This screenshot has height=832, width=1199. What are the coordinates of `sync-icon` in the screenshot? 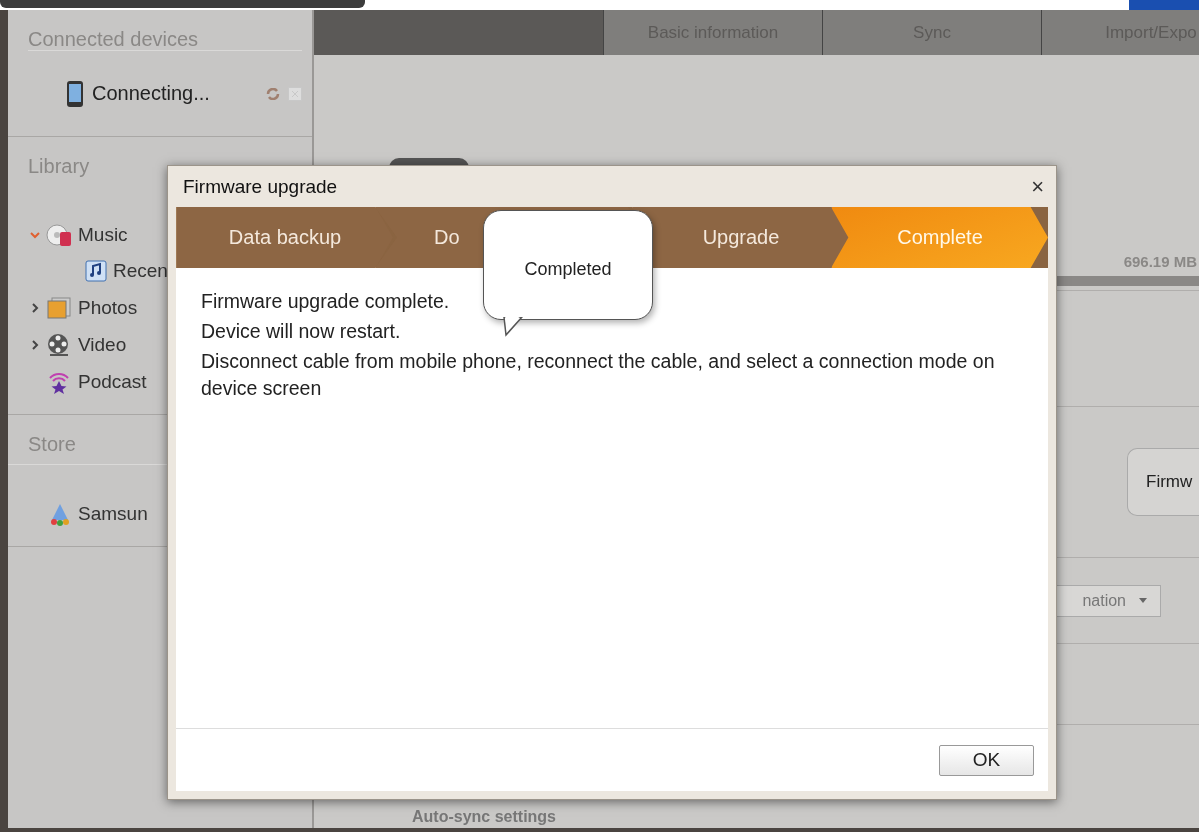 It's located at (273, 93).